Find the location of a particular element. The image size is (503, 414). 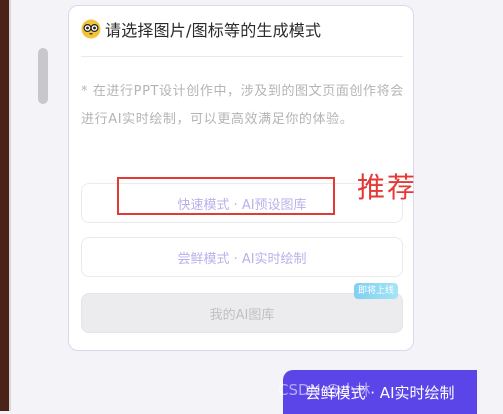

coming-soon-badge: 即将上线 is located at coordinates (376, 291).